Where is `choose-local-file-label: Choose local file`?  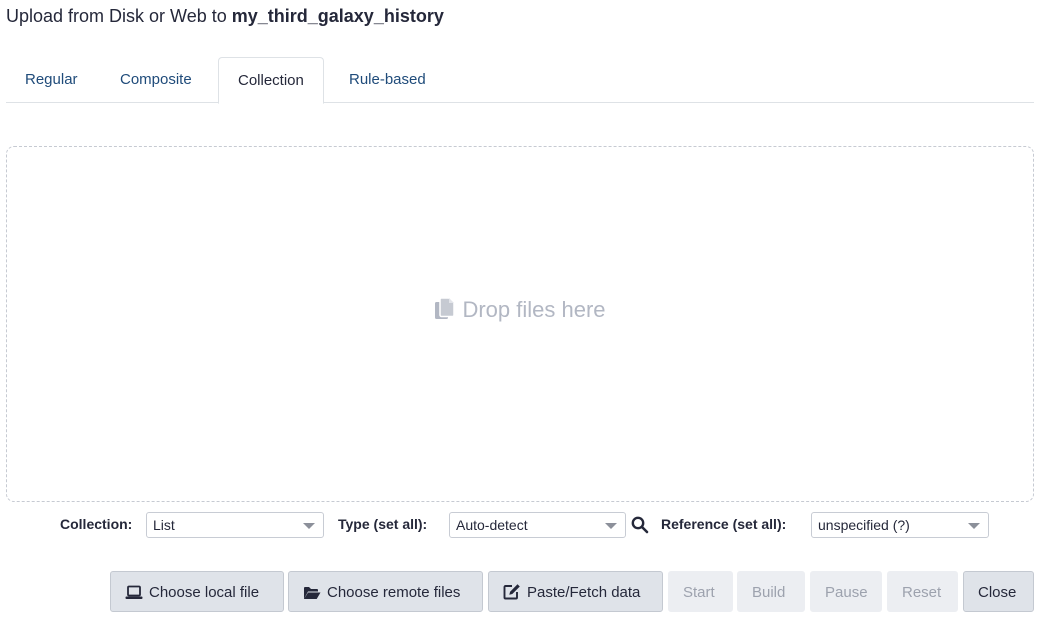
choose-local-file-label: Choose local file is located at coordinates (204, 592).